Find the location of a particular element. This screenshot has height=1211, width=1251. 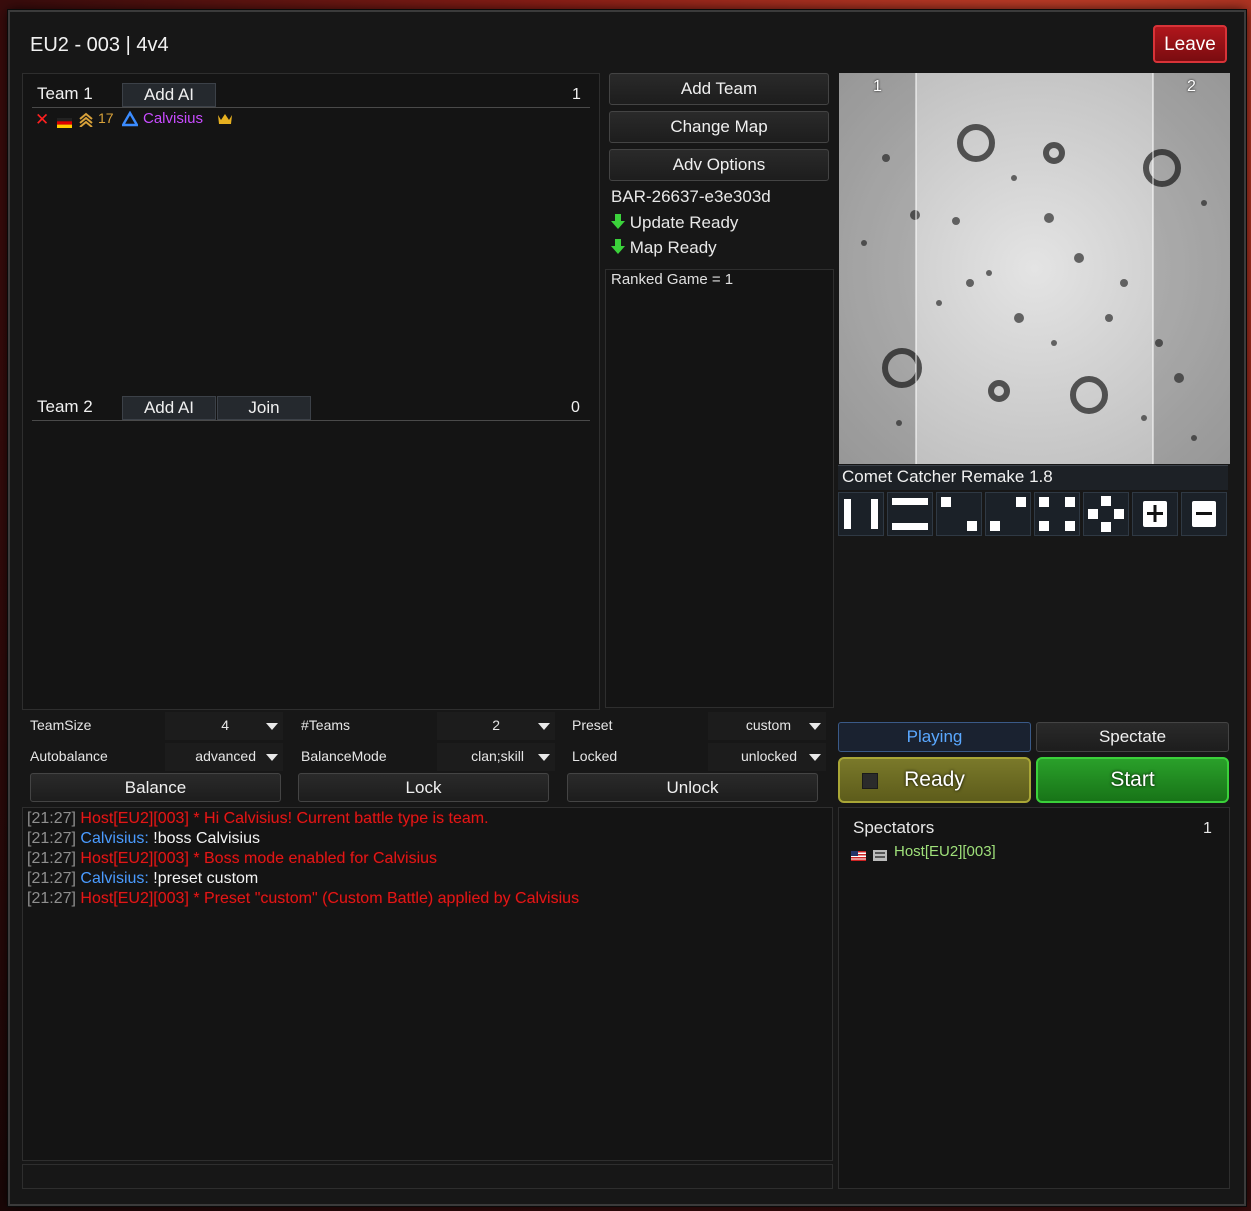

split-vertical-button is located at coordinates (861, 514).